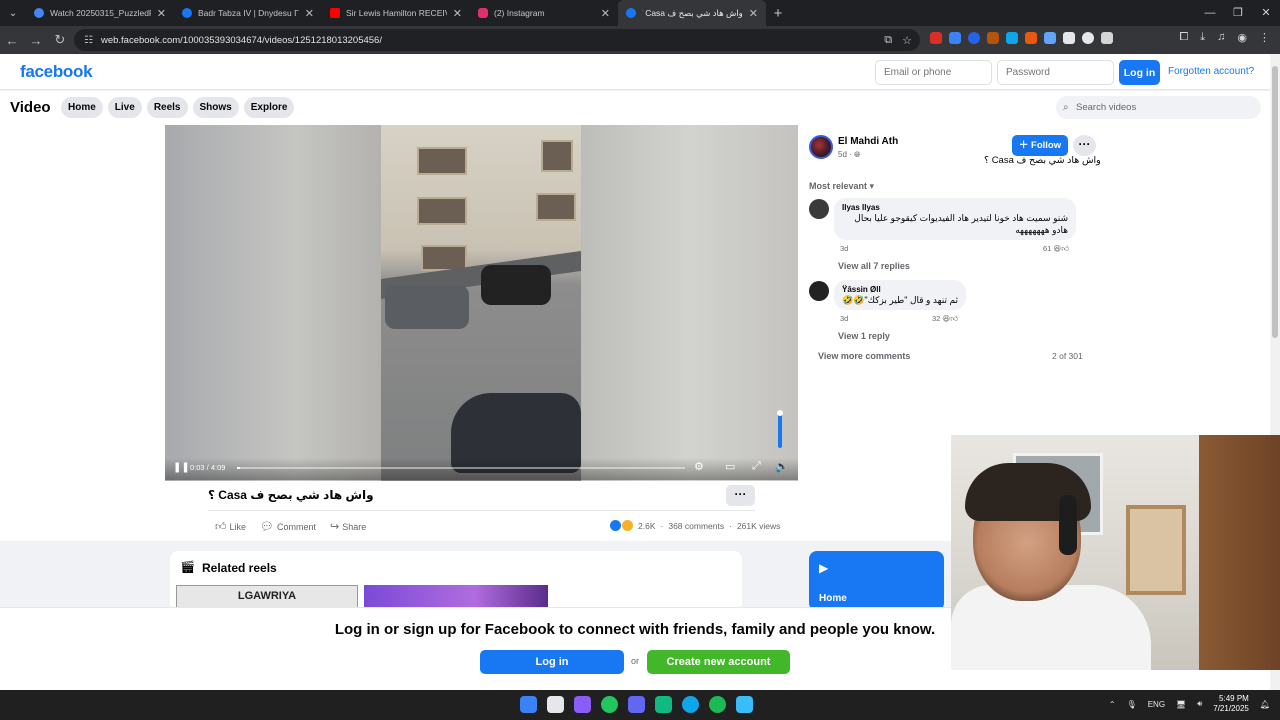 This screenshot has height=720, width=1280. I want to click on mic-icon: 🎙︎, so click(1132, 704).